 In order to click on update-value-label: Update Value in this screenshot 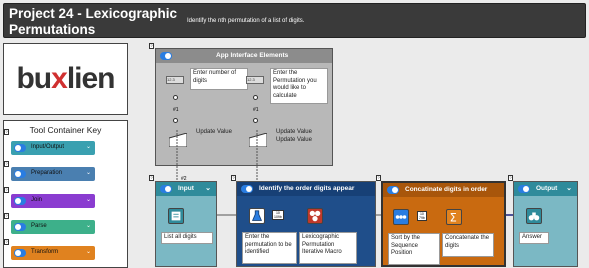, I will do `click(214, 132)`.